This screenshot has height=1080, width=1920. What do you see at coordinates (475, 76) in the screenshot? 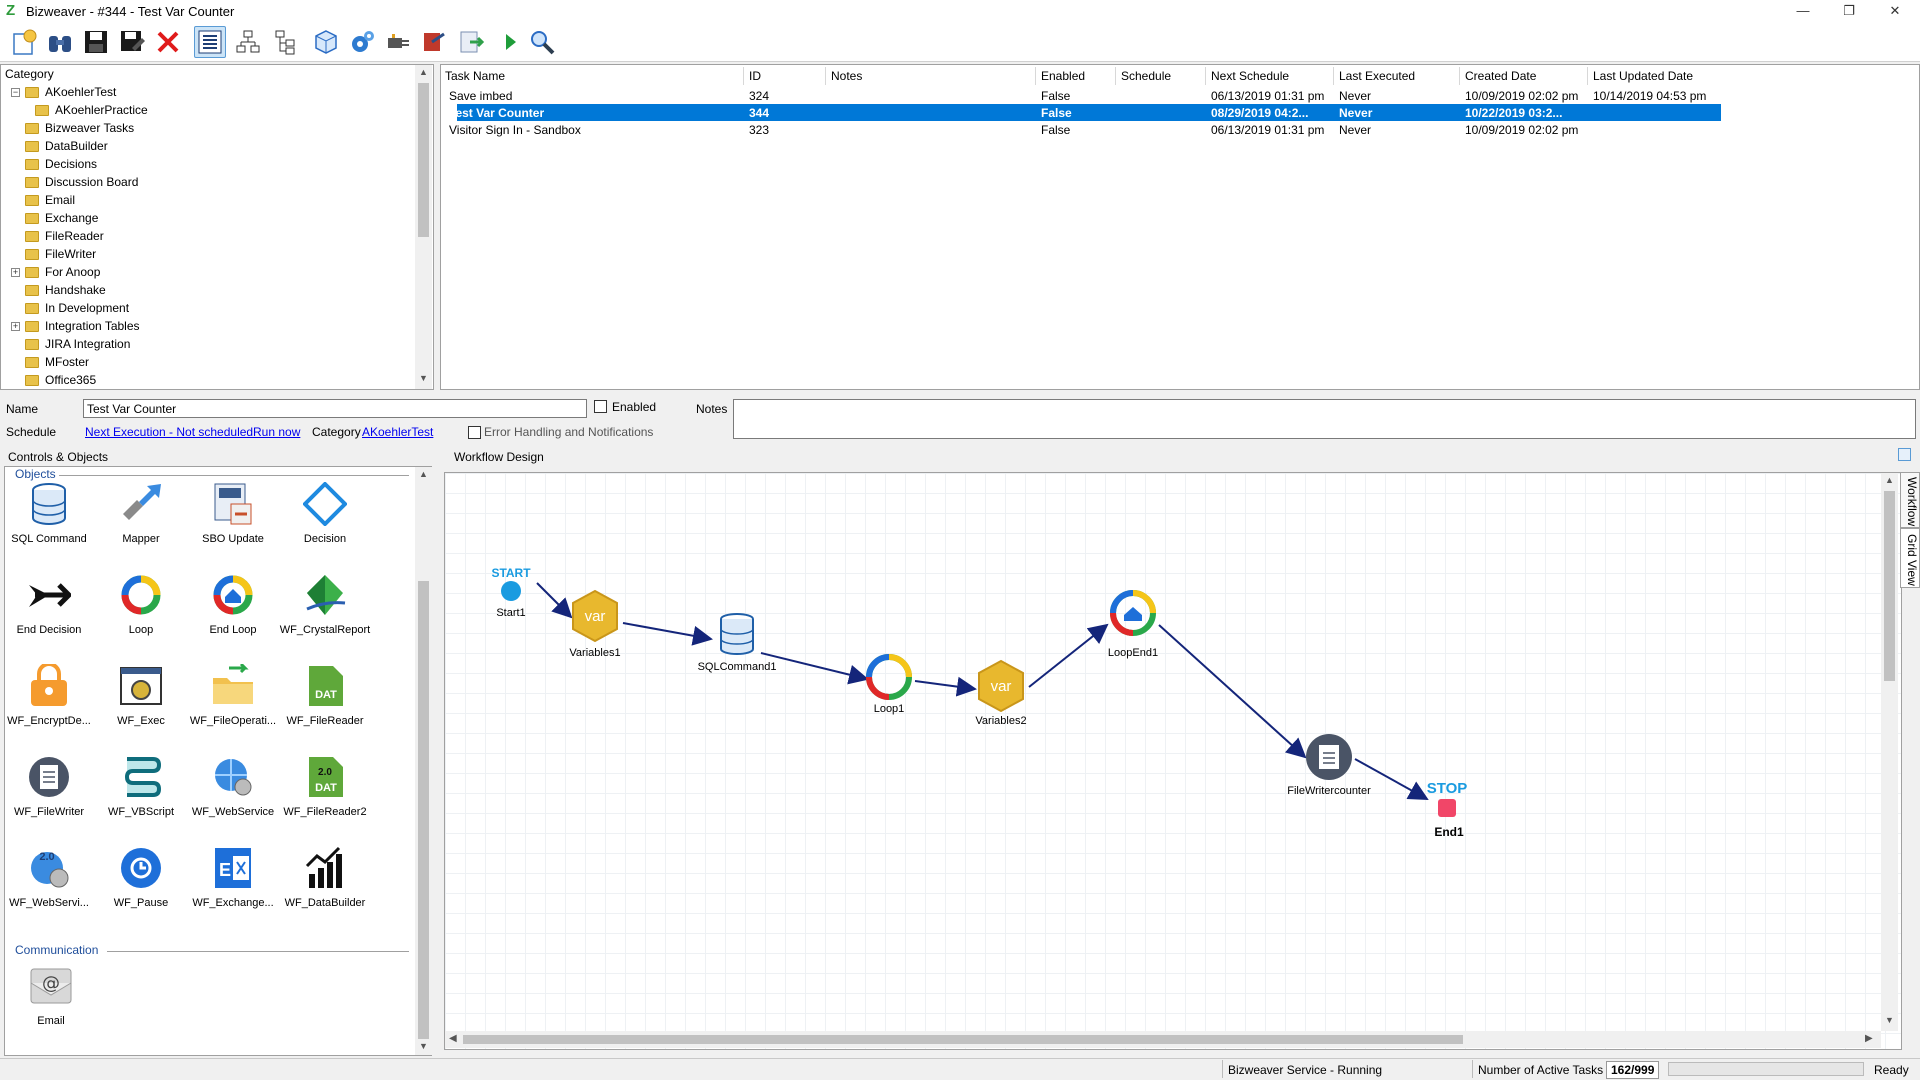
I see `column-header: Task Name` at bounding box center [475, 76].